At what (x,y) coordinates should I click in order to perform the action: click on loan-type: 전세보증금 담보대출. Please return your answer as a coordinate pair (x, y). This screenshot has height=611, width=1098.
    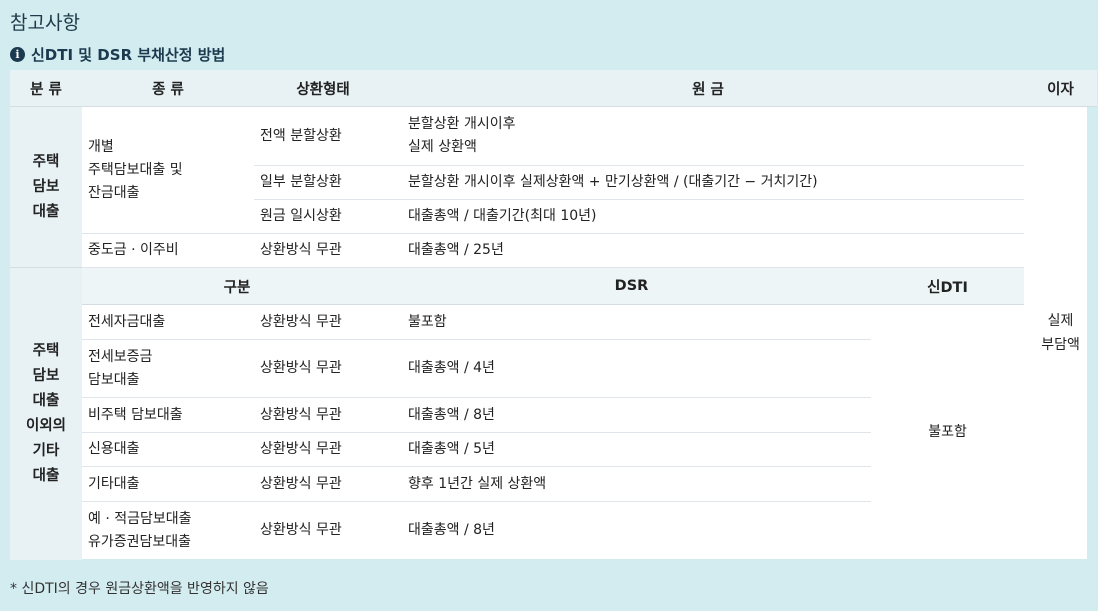
    Looking at the image, I should click on (168, 368).